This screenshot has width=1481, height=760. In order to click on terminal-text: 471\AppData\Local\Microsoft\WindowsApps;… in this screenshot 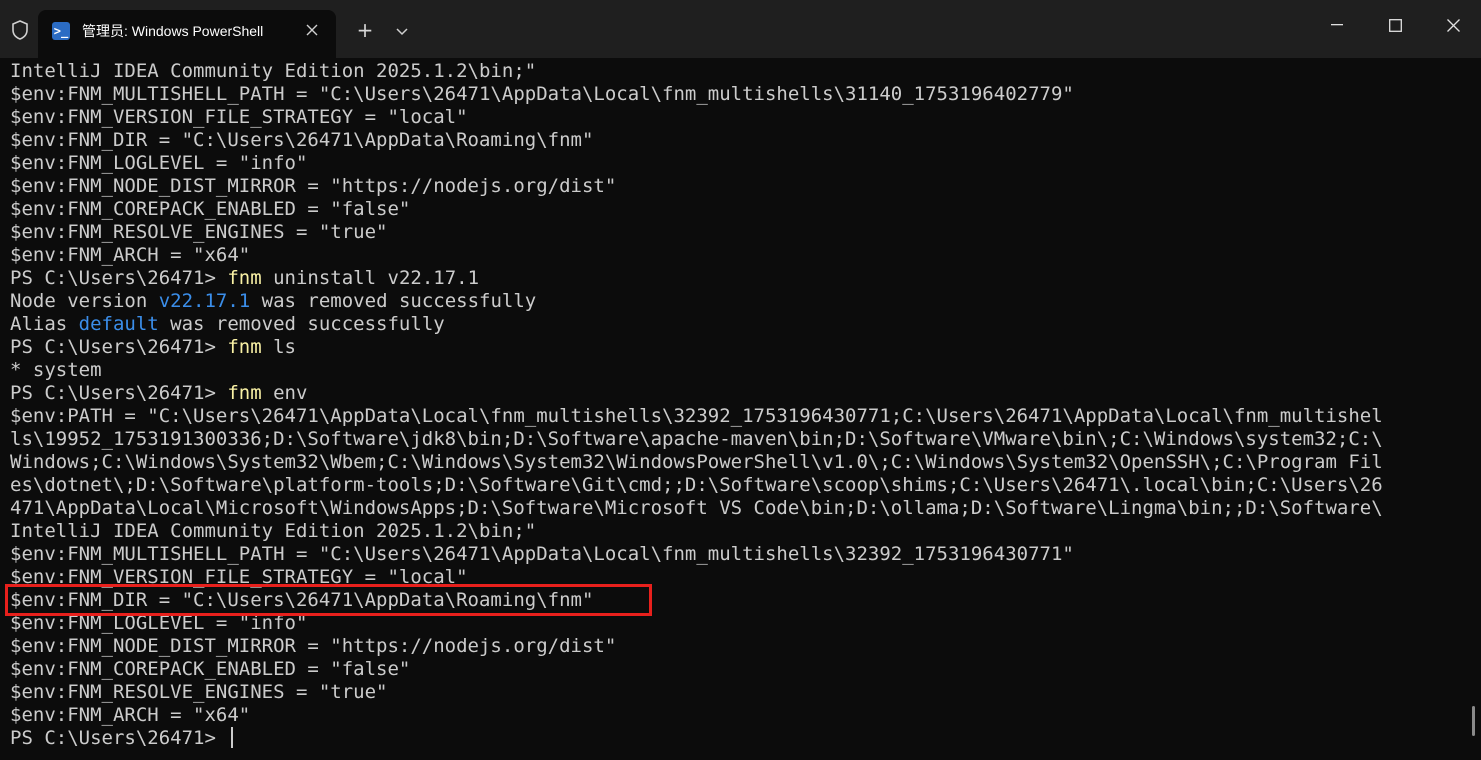, I will do `click(696, 508)`.